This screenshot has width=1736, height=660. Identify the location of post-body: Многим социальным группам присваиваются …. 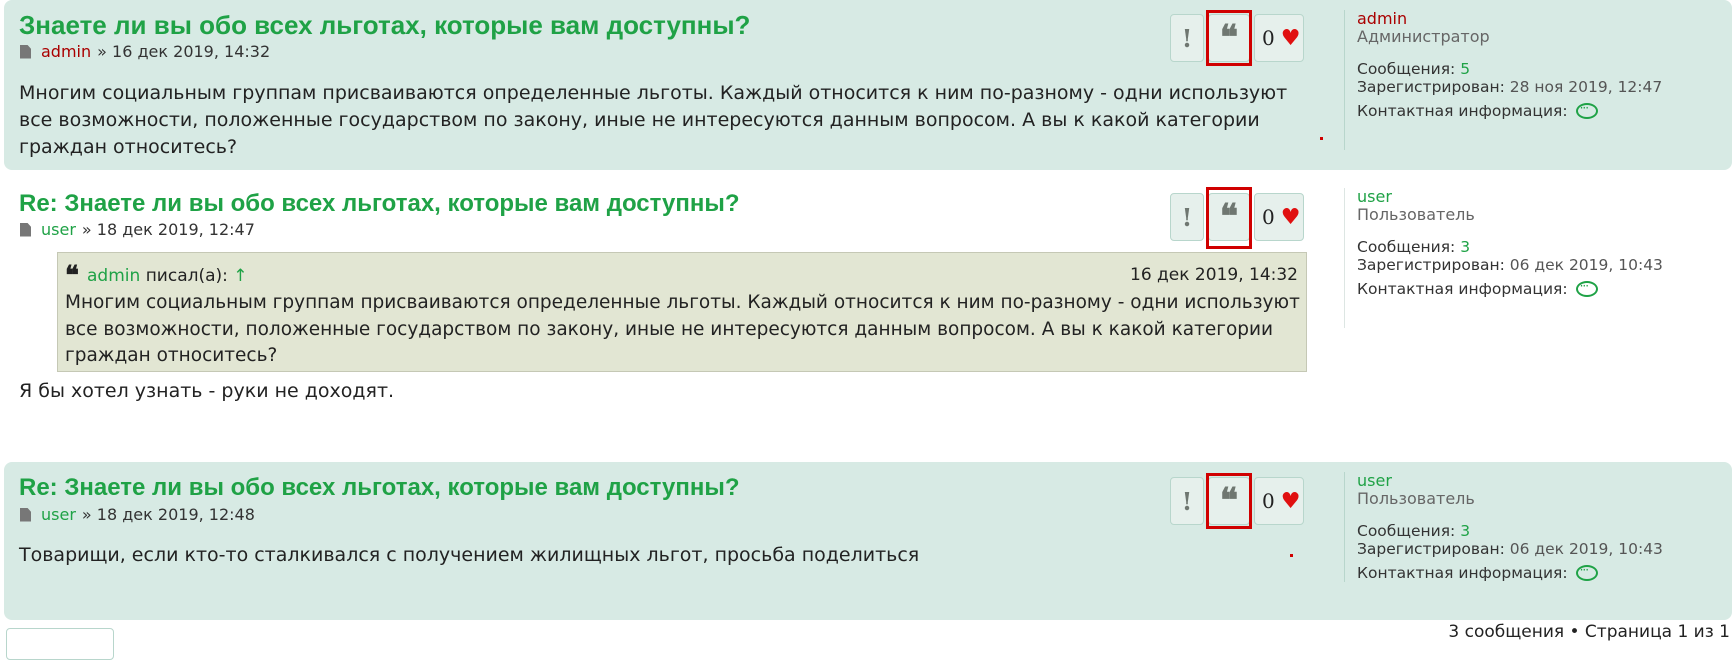
(653, 120).